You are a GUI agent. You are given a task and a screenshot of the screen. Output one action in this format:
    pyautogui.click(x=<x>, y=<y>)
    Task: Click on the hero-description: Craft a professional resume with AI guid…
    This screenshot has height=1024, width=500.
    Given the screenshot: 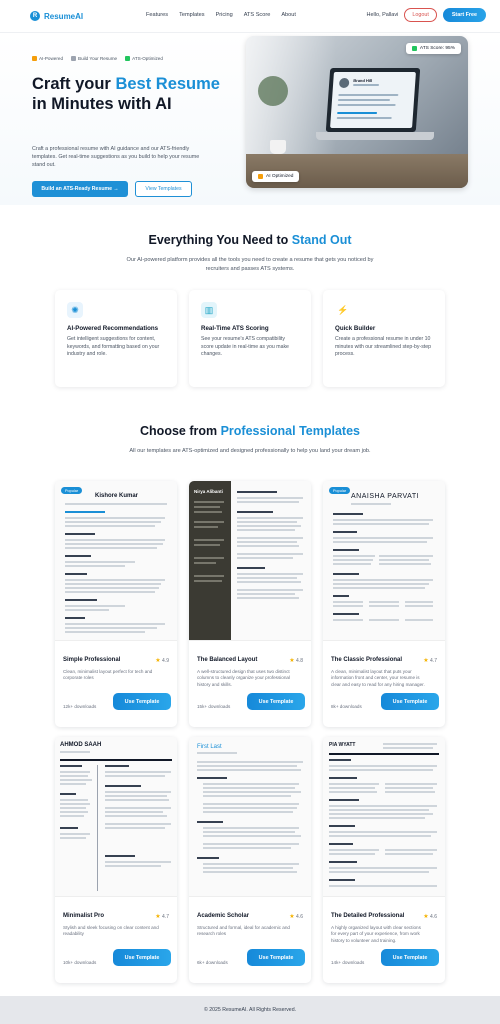 What is the action you would take?
    pyautogui.click(x=116, y=157)
    